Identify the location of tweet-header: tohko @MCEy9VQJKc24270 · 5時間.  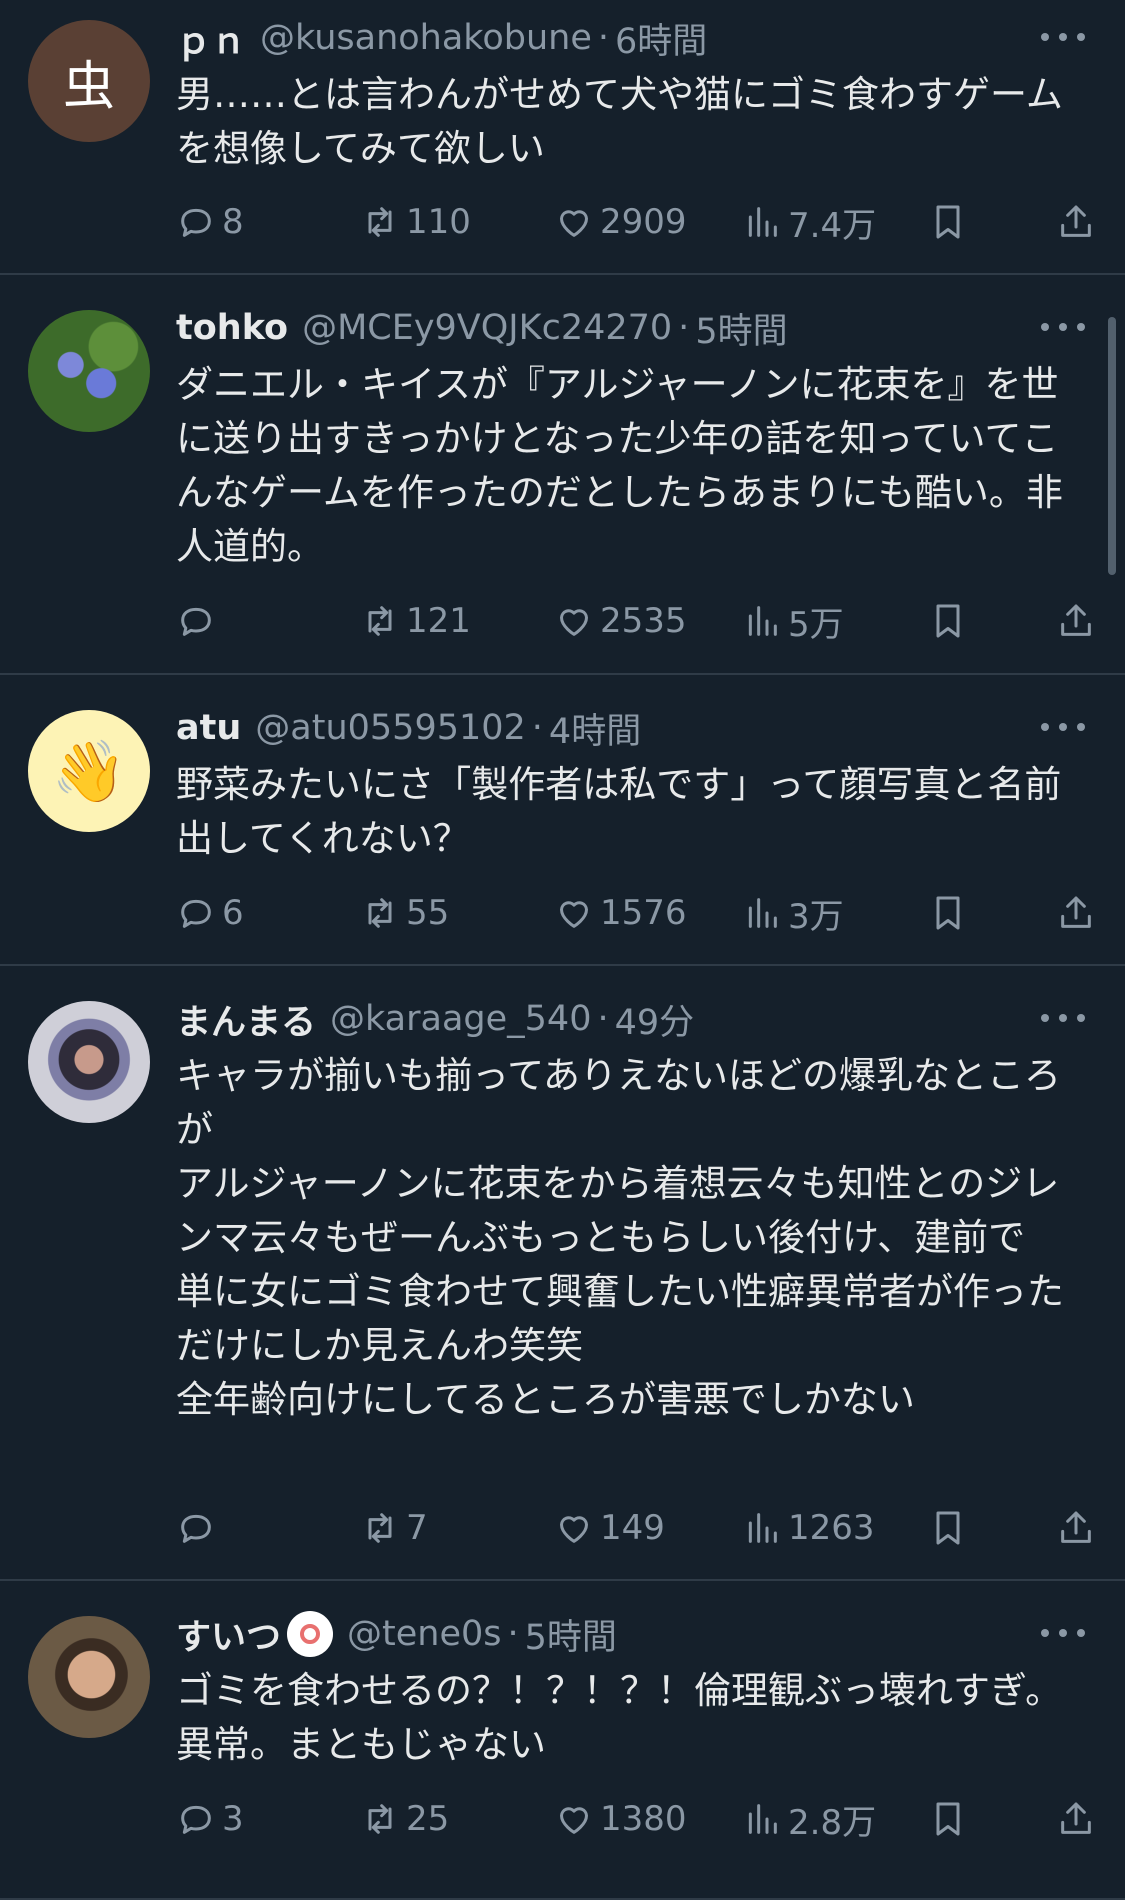
(635, 328).